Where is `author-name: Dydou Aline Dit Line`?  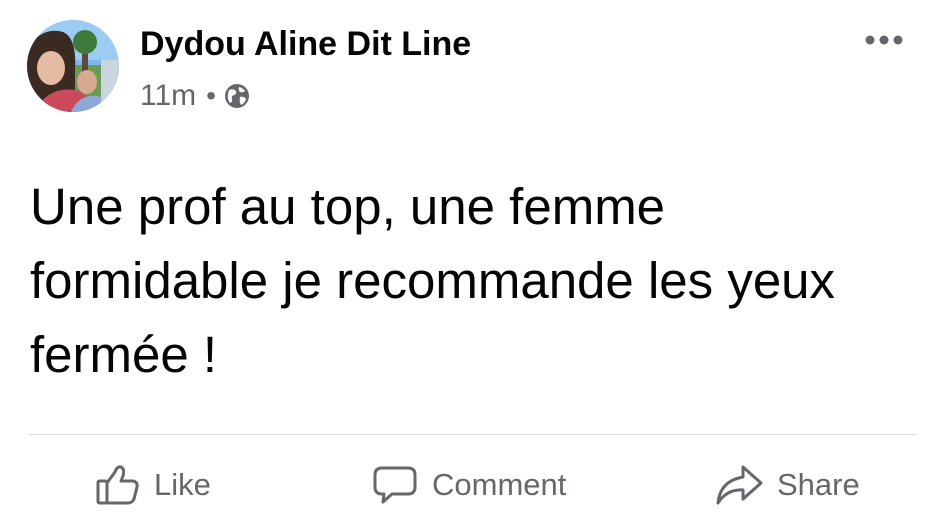
author-name: Dydou Aline Dit Line is located at coordinates (305, 44).